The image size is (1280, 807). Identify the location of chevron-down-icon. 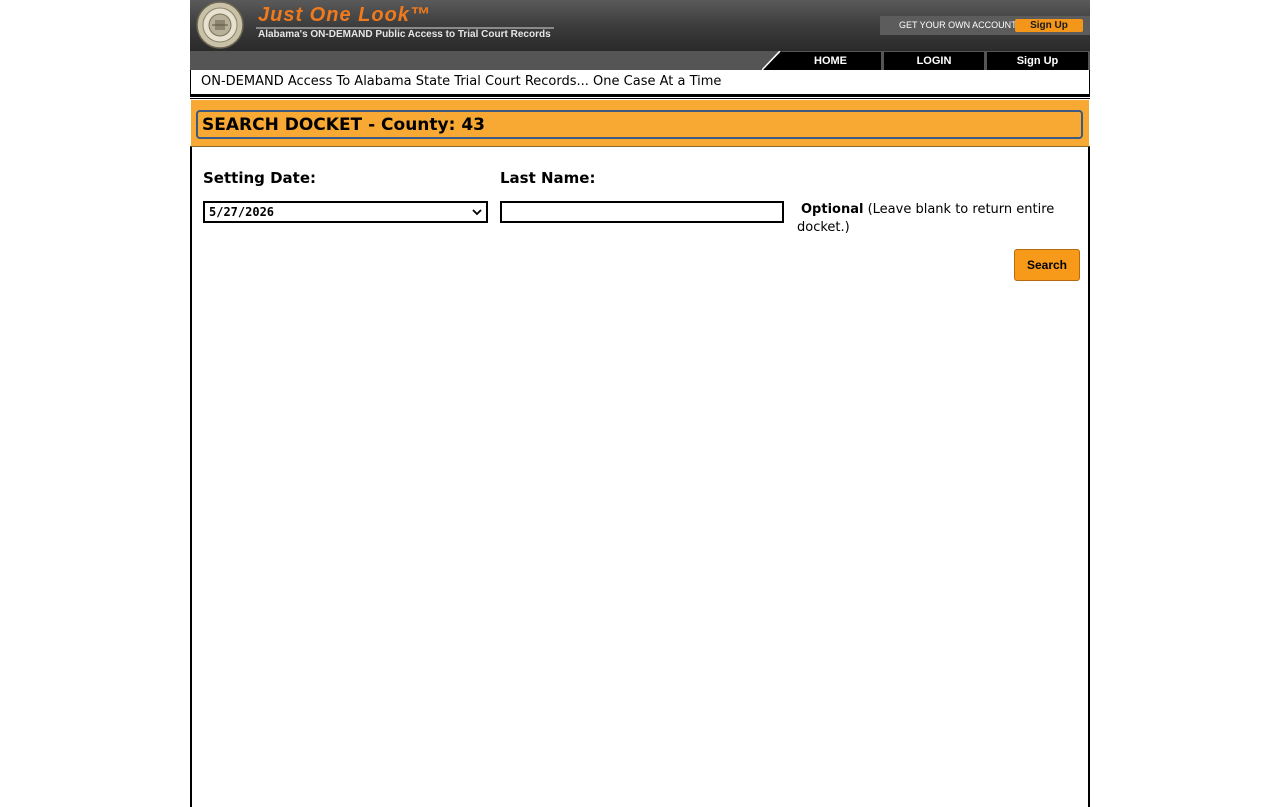
(477, 212).